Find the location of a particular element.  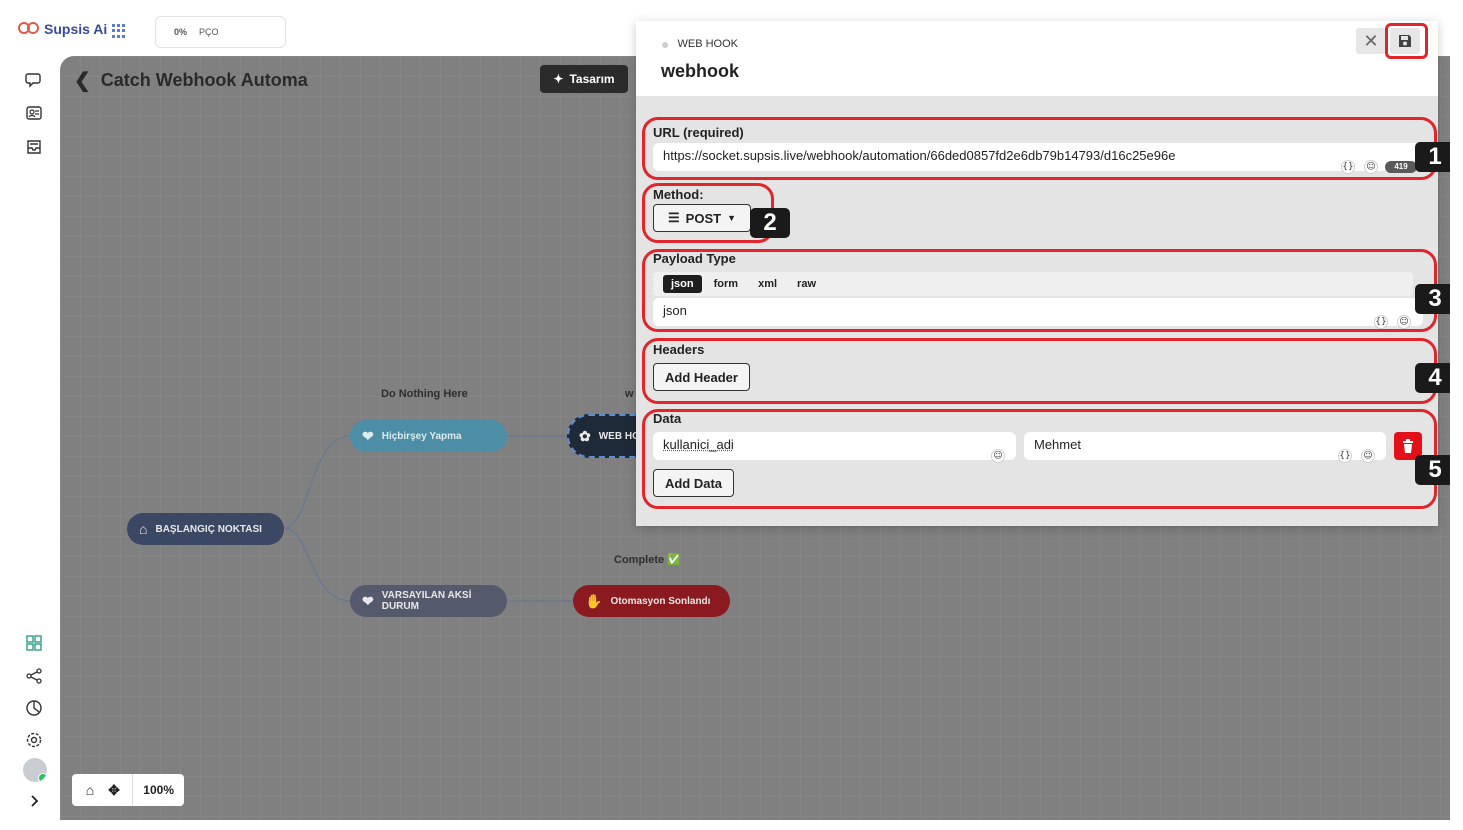

data-value-input: Mehmet is located at coordinates (1205, 446).